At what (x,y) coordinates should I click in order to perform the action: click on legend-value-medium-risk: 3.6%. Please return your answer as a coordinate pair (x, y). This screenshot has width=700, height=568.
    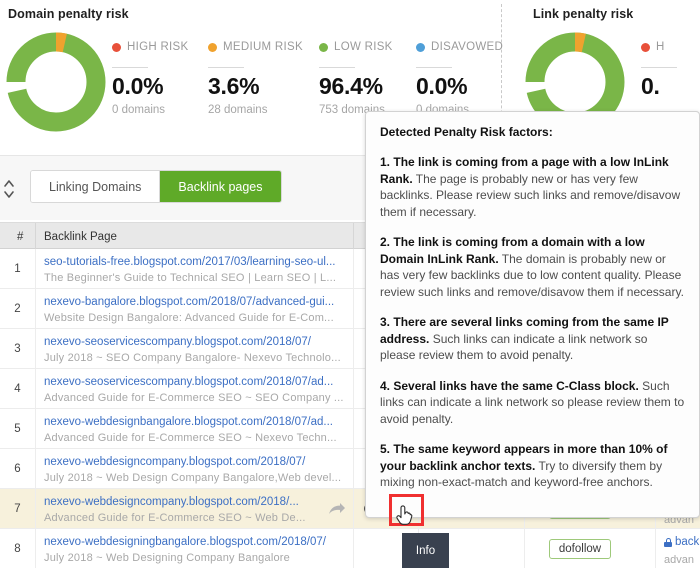
    Looking at the image, I should click on (234, 86).